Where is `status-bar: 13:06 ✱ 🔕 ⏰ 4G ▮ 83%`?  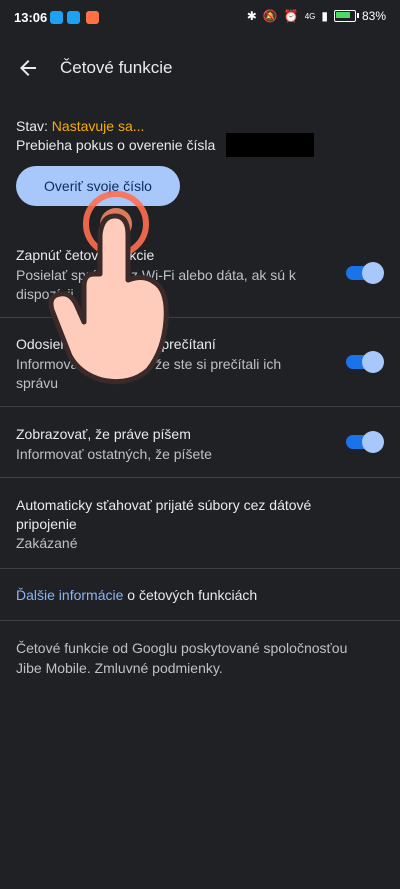
status-bar: 13:06 ✱ 🔕 ⏰ 4G ▮ 83% is located at coordinates (200, 18).